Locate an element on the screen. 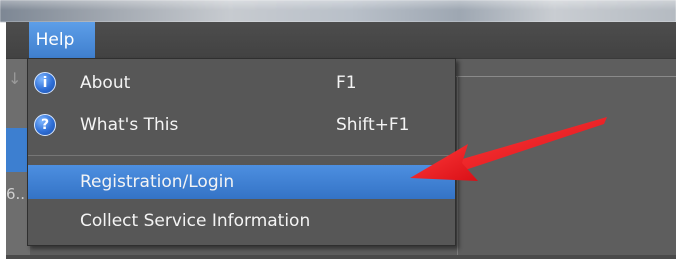  menu-separator is located at coordinates (241, 155).